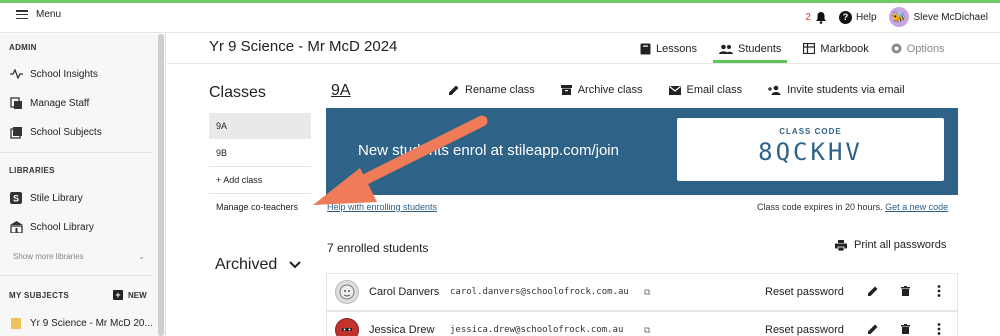 Image resolution: width=1000 pixels, height=336 pixels. I want to click on show-more-libraries: Show more libraries ⌄, so click(79, 256).